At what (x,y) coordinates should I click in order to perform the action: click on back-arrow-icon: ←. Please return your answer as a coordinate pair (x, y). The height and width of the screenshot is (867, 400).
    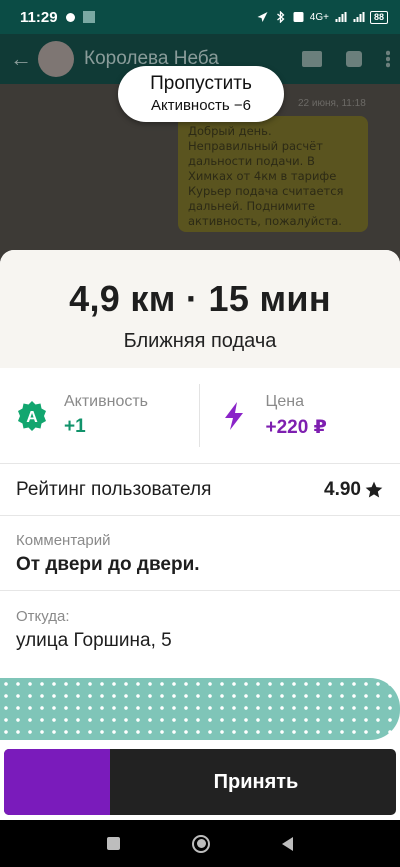
    Looking at the image, I should click on (21, 59).